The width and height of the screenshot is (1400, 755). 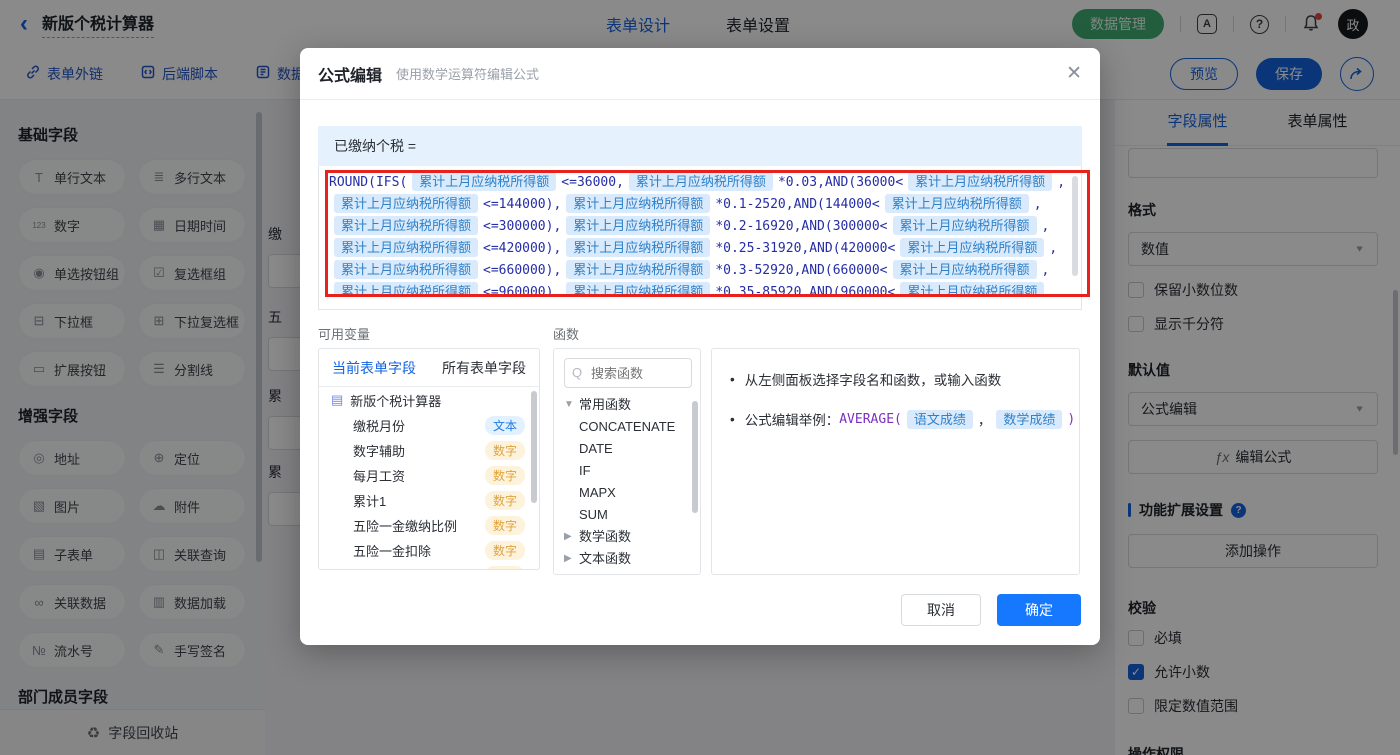 I want to click on variables-tab-inactive: 所有表单字段, so click(x=484, y=367).